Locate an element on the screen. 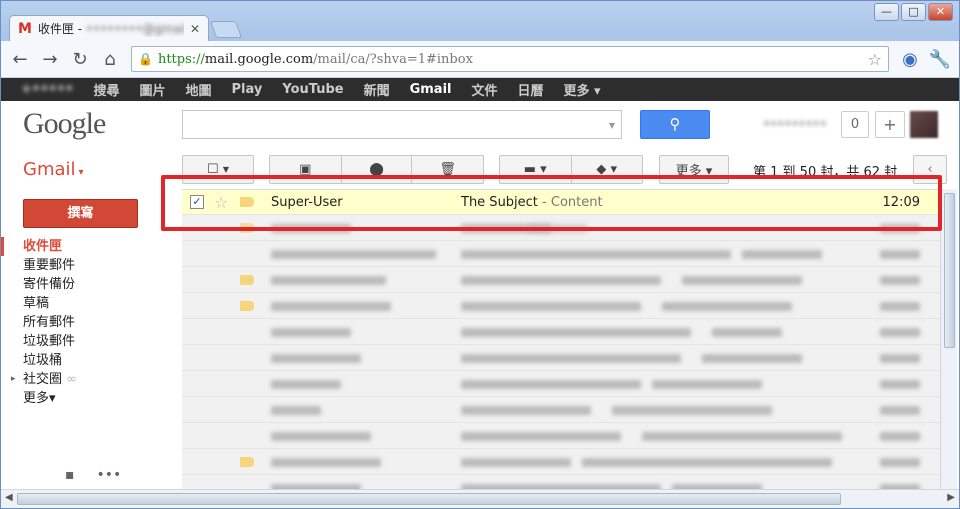 This screenshot has width=960, height=509. maximize-button: □ is located at coordinates (913, 12).